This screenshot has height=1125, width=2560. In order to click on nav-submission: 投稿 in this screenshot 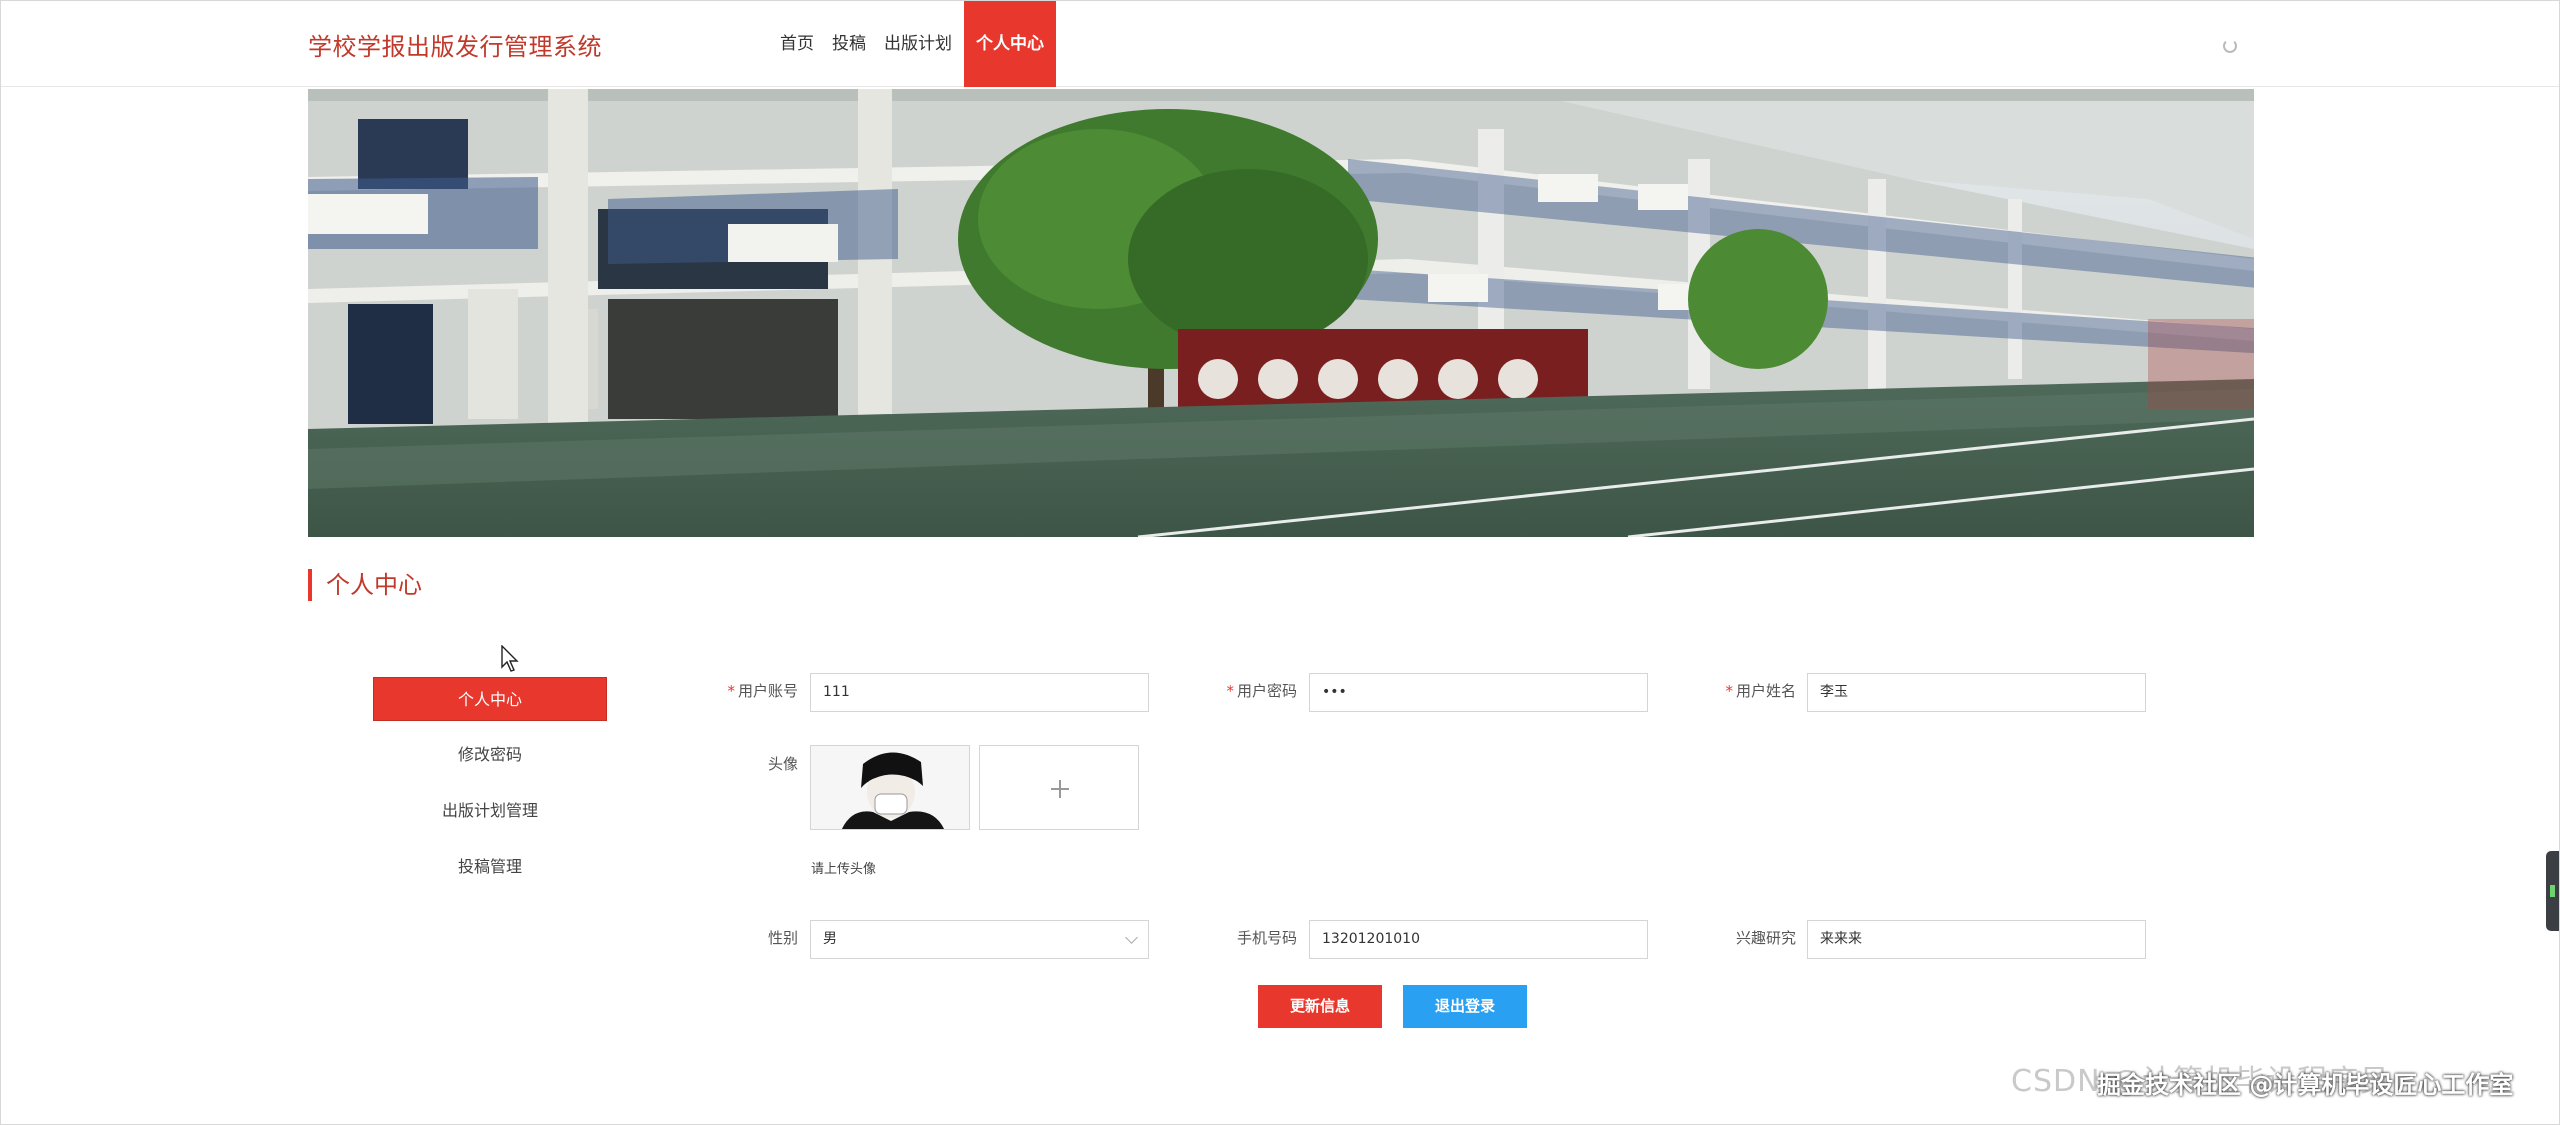, I will do `click(849, 44)`.